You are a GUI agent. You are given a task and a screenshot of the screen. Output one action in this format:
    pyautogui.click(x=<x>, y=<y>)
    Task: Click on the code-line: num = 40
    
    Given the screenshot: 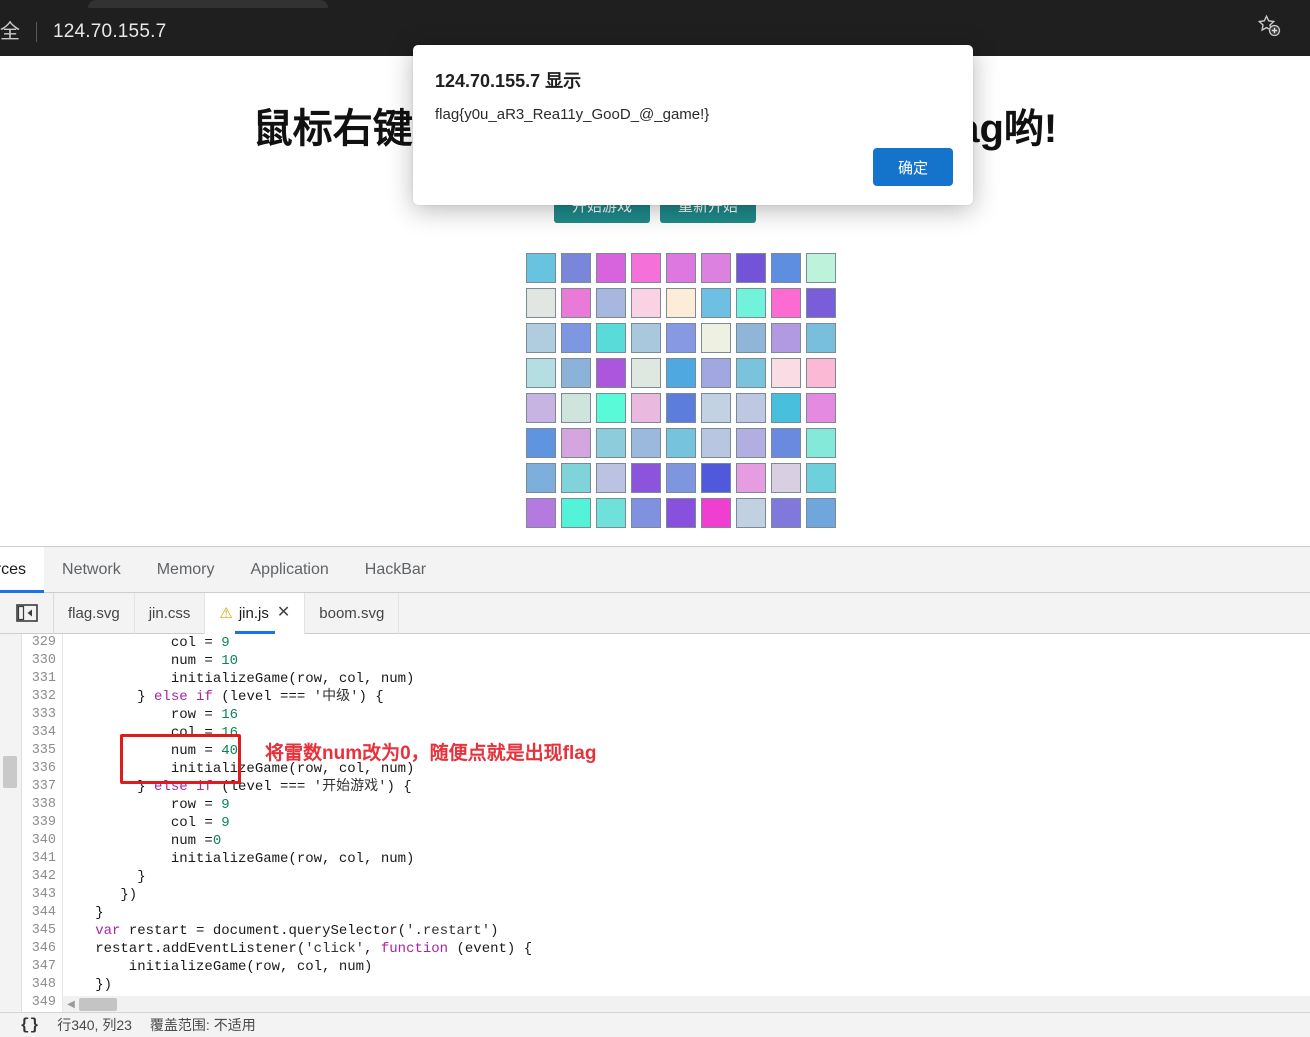 What is the action you would take?
    pyautogui.click(x=690, y=751)
    